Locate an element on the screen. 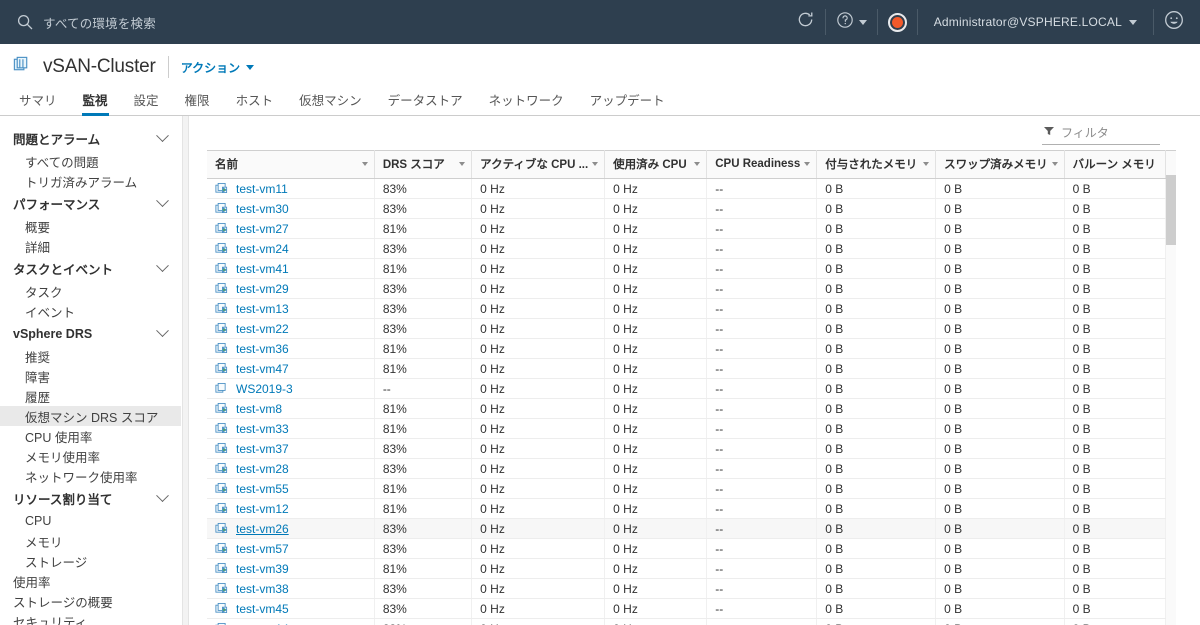 Image resolution: width=1200 pixels, height=625 pixels. refresh-button is located at coordinates (805, 22).